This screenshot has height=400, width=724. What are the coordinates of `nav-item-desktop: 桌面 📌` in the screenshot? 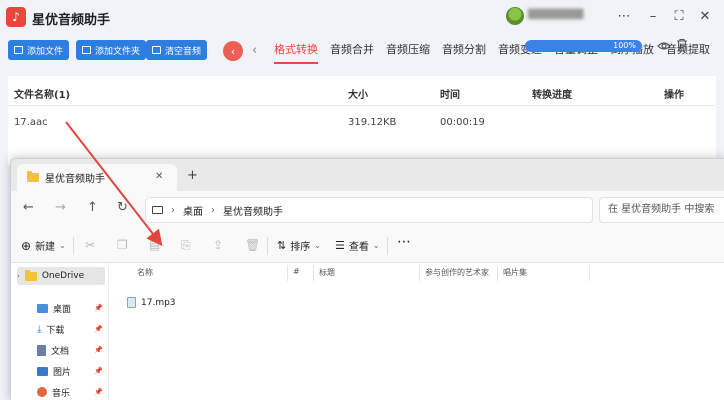 It's located at (61, 308).